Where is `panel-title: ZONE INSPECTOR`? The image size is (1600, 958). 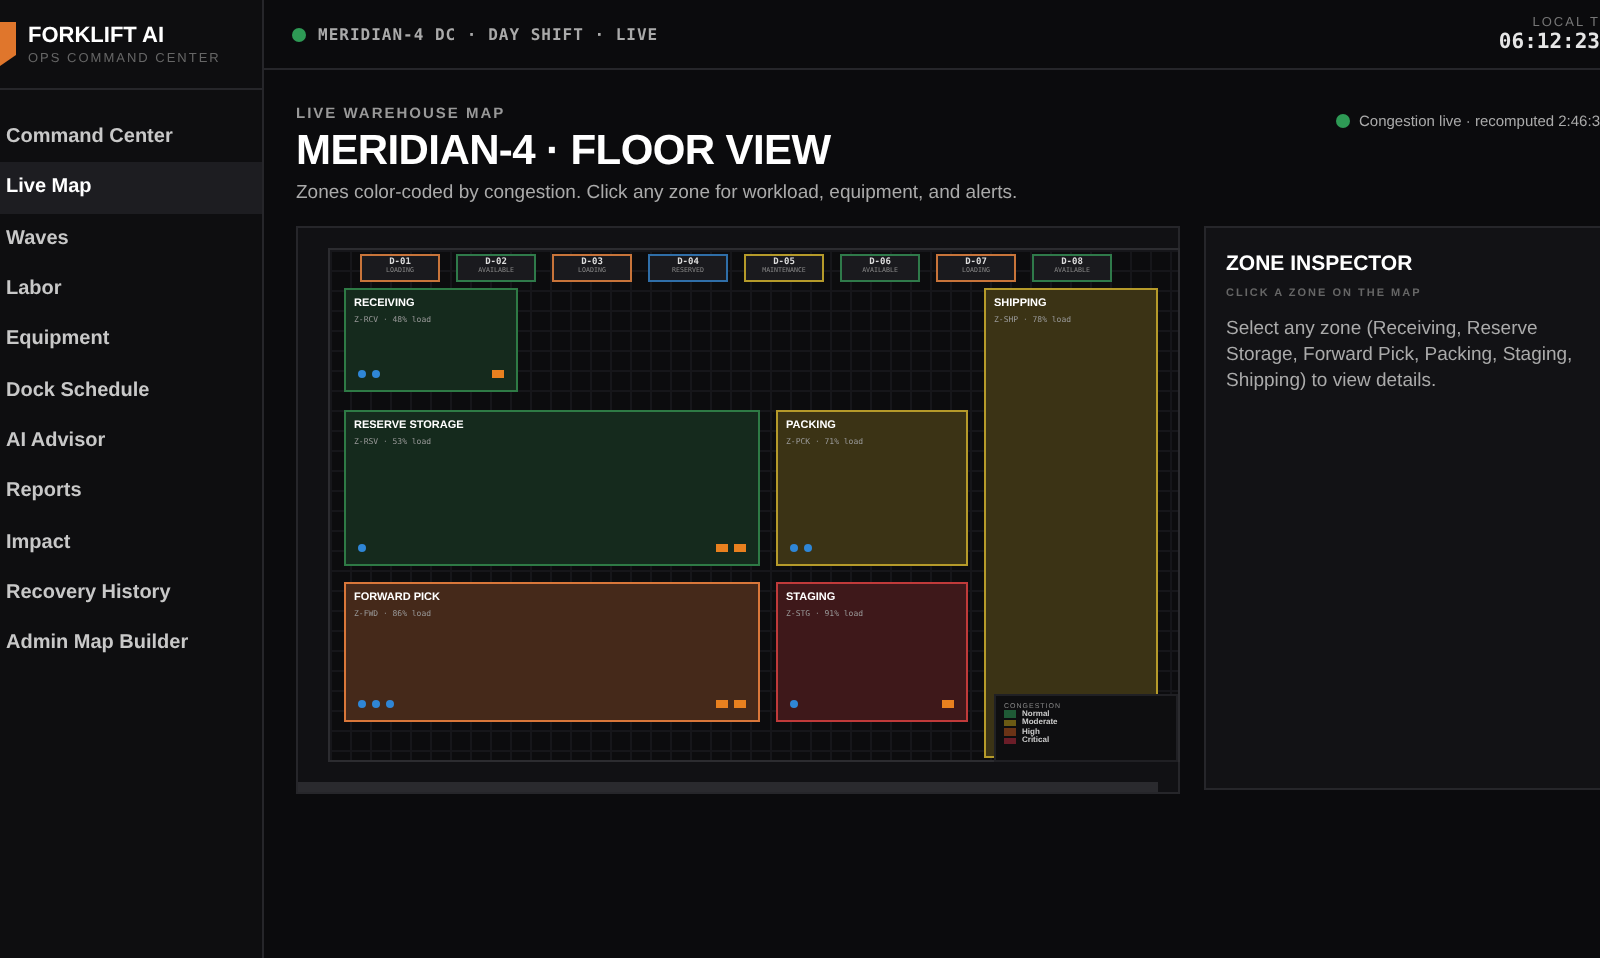 panel-title: ZONE INSPECTOR is located at coordinates (1320, 264).